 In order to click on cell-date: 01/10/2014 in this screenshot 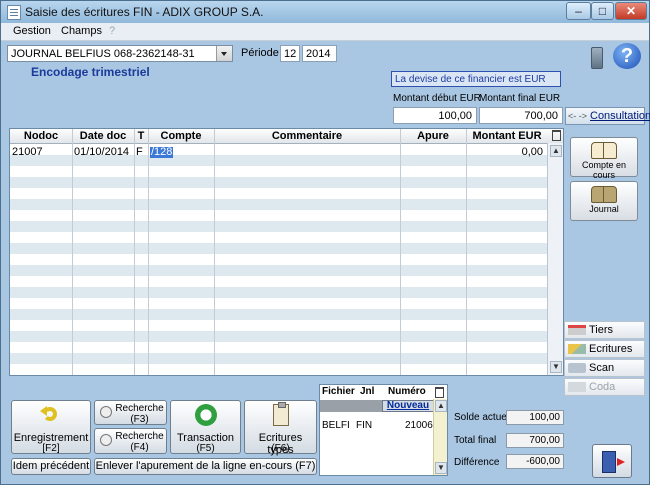, I will do `click(101, 152)`.